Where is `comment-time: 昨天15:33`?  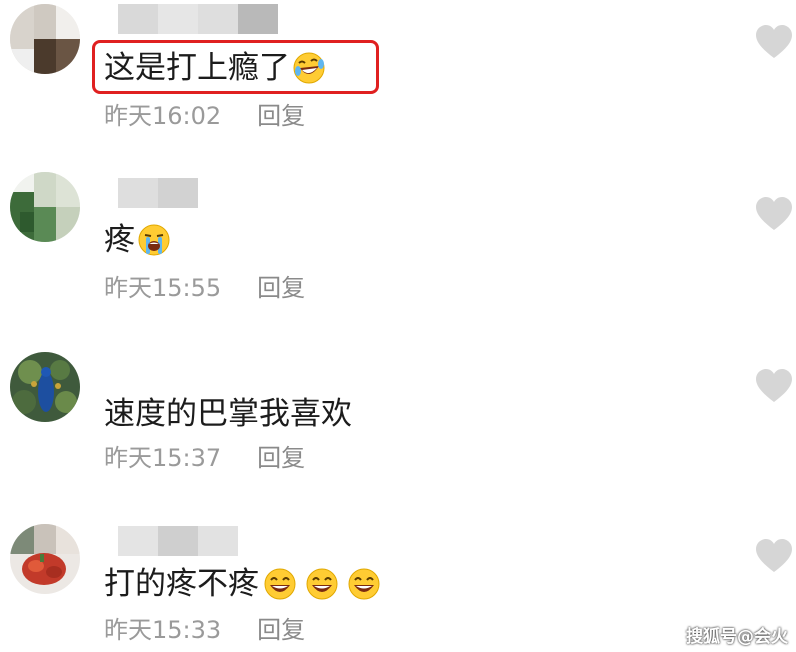
comment-time: 昨天15:33 is located at coordinates (163, 630).